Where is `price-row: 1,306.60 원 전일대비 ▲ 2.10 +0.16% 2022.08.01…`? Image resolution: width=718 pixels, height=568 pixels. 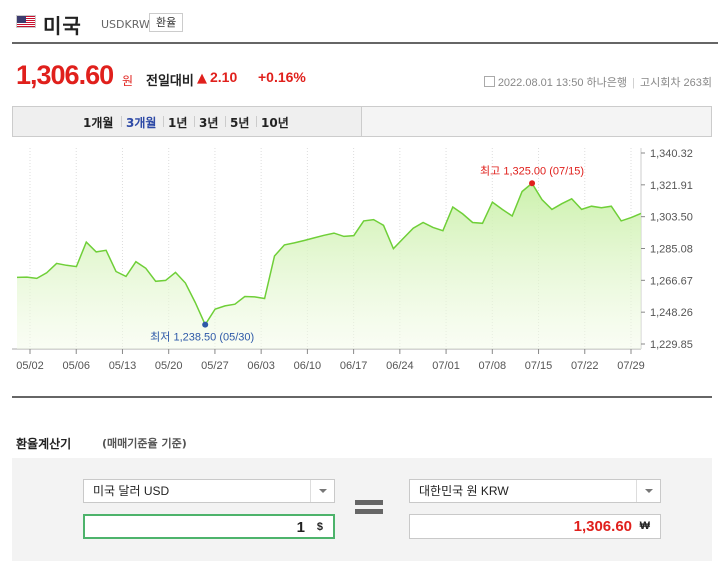
price-row: 1,306.60 원 전일대비 ▲ 2.10 +0.16% 2022.08.01… is located at coordinates (362, 75).